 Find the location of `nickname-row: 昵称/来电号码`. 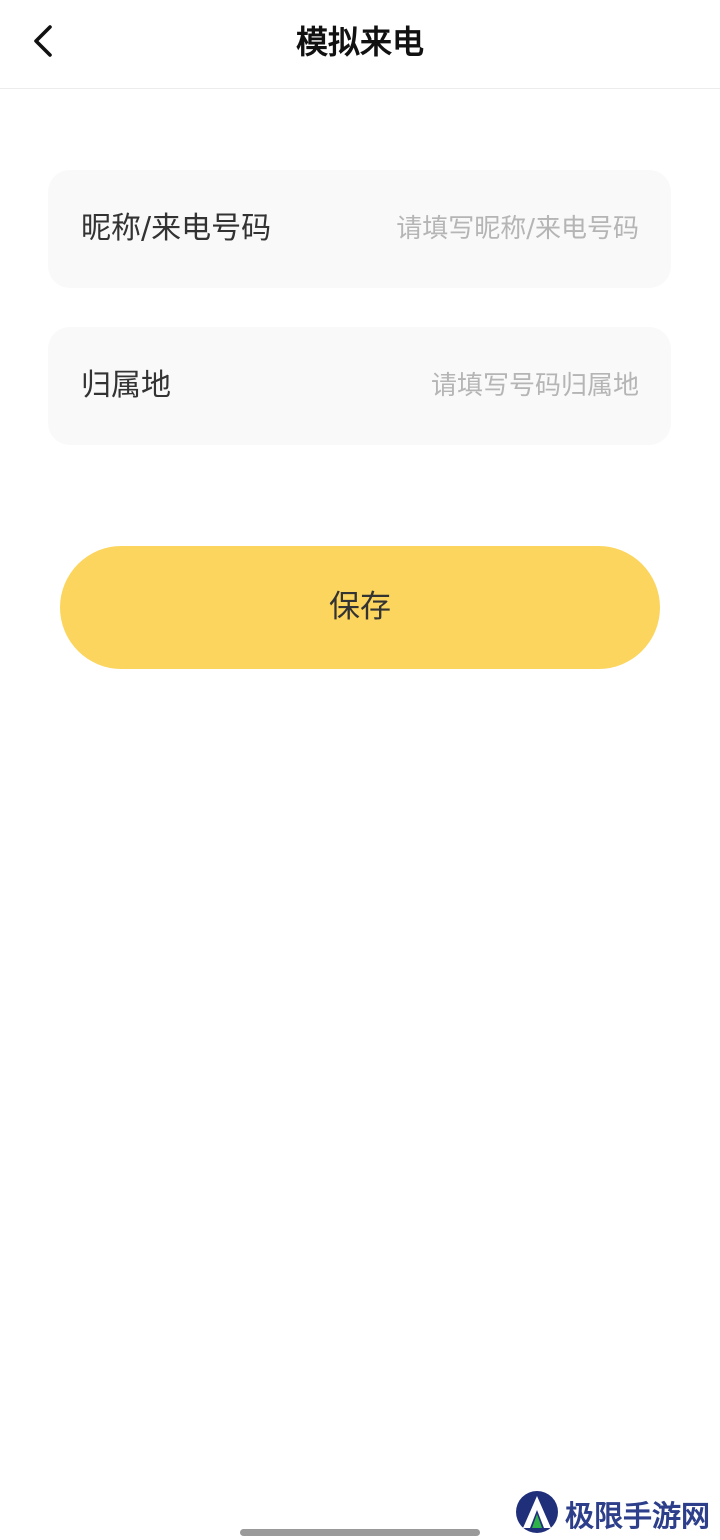

nickname-row: 昵称/来电号码 is located at coordinates (359, 229).